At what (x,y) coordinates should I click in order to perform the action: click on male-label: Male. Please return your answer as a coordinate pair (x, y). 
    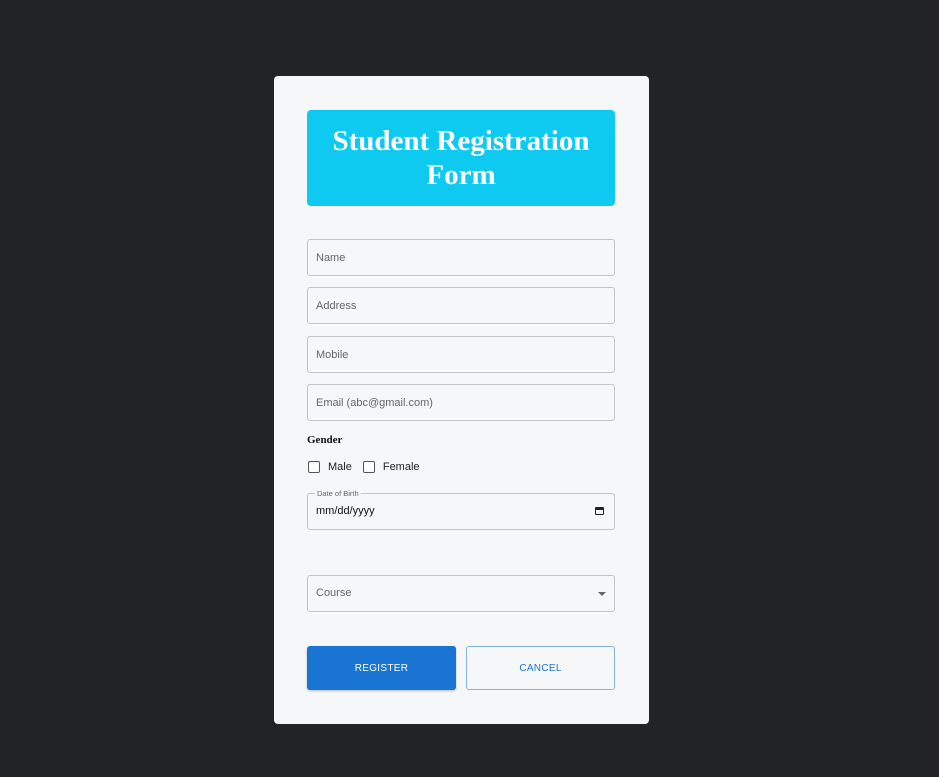
    Looking at the image, I should click on (340, 467).